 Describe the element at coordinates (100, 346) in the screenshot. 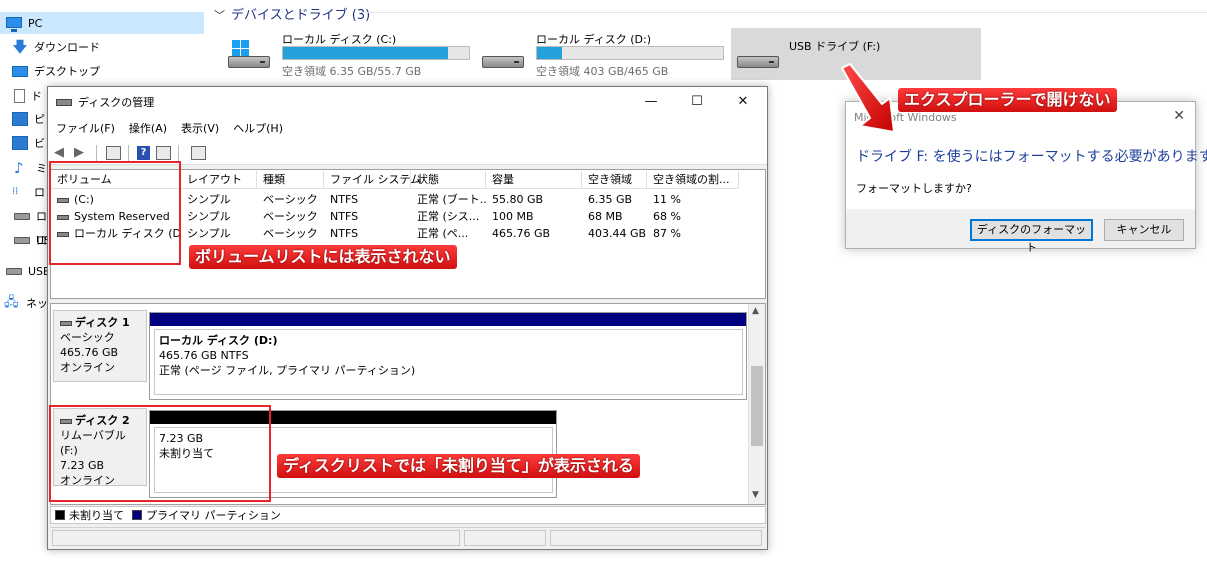

I see `disk-1-label: ディスク 1 ベーシック 465.76 GB オンライン` at that location.